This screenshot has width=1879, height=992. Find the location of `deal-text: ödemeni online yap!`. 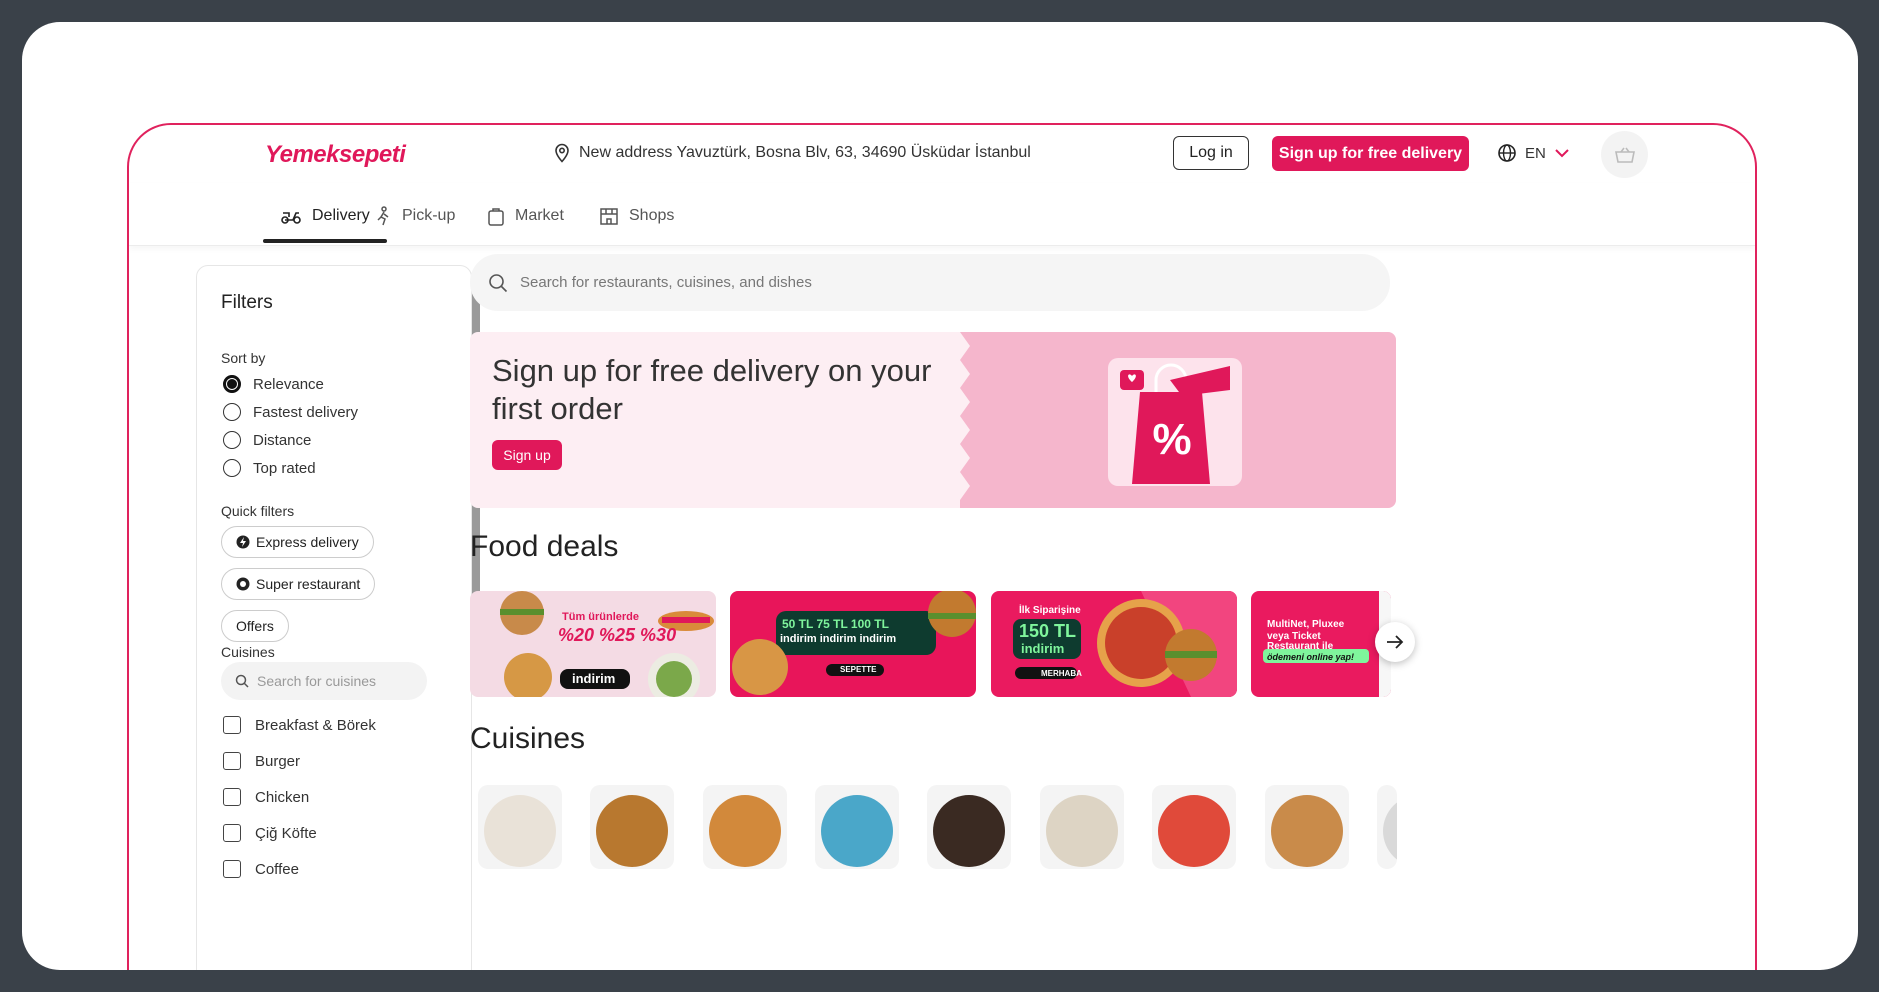

deal-text: ödemeni online yap! is located at coordinates (1311, 657).